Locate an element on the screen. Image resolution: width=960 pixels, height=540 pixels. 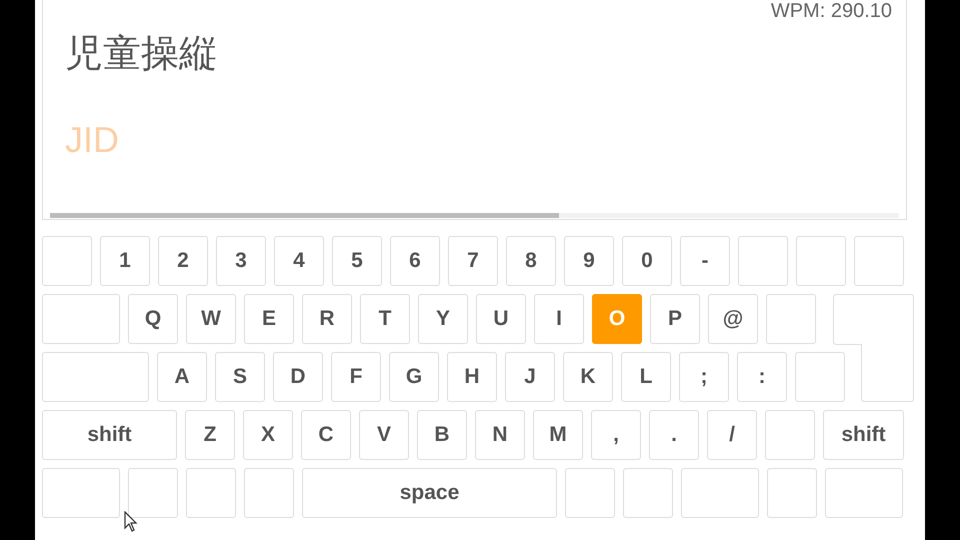
typed-text: JID is located at coordinates (92, 140).